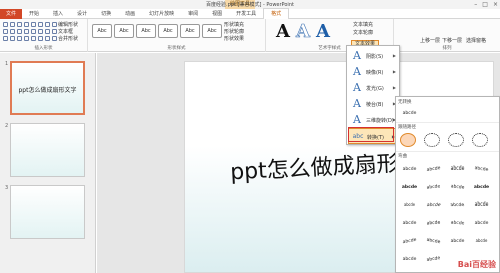 This screenshot has height=273, width=500. I want to click on shape-style-3: Abc, so click(146, 31).